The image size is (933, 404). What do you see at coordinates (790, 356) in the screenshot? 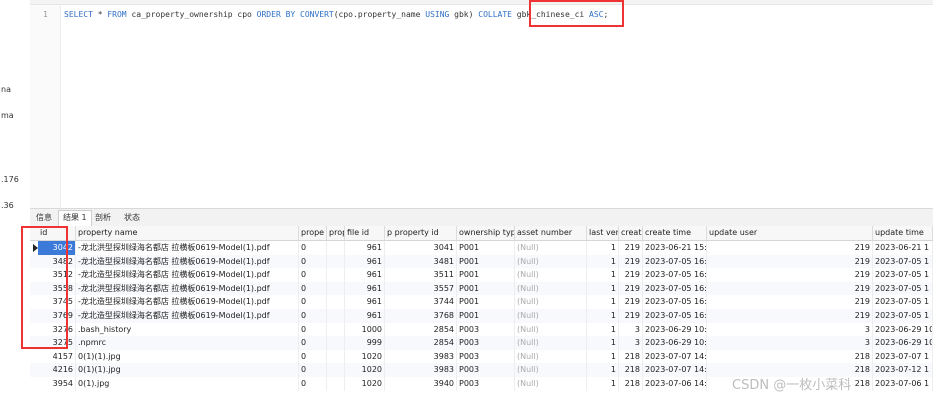
I see `cell-update-user: 218` at bounding box center [790, 356].